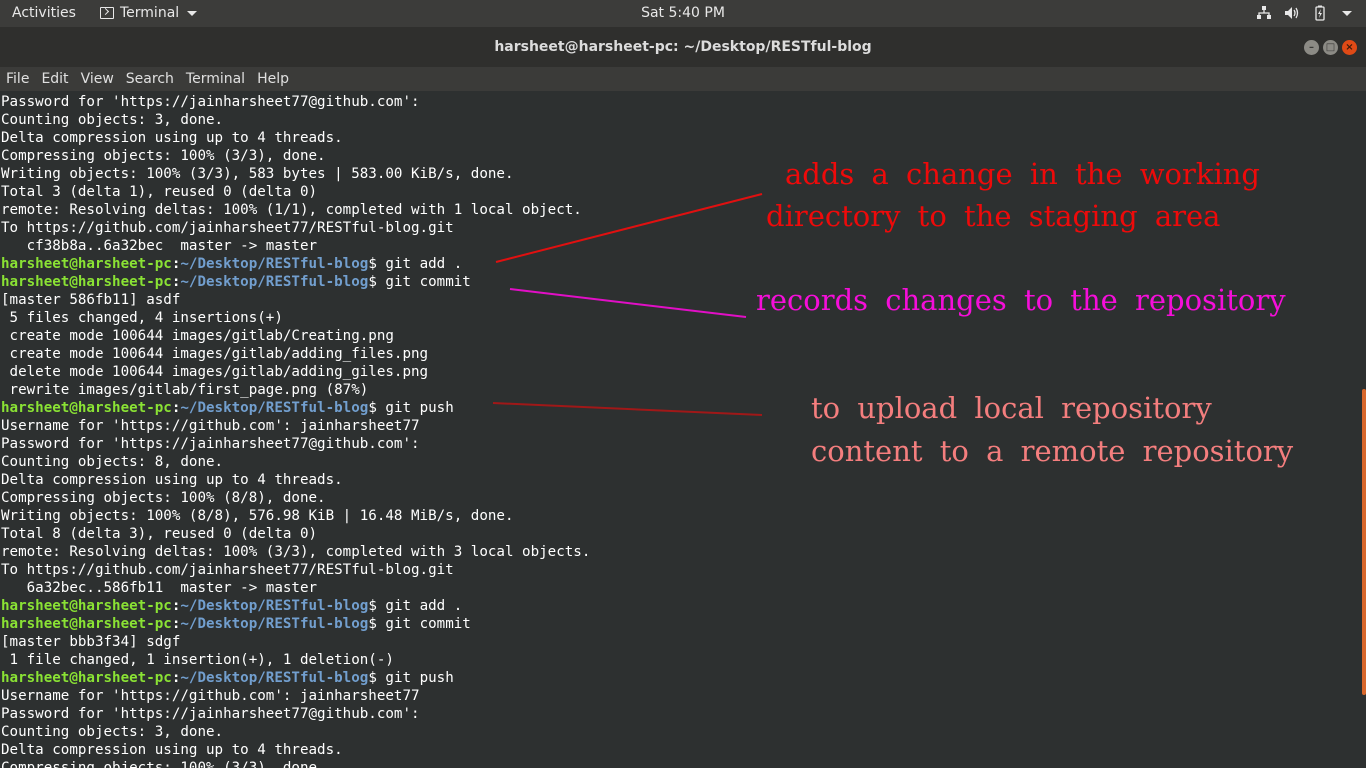  What do you see at coordinates (1022, 174) in the screenshot?
I see `add-annotation-line1: adds a change in the working` at bounding box center [1022, 174].